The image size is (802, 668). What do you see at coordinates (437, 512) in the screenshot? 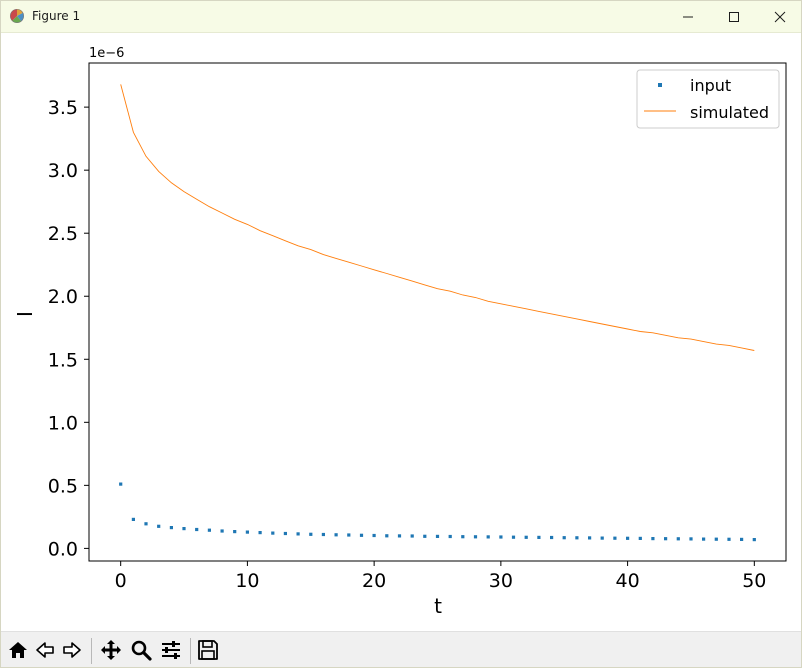
I see `series-input` at bounding box center [437, 512].